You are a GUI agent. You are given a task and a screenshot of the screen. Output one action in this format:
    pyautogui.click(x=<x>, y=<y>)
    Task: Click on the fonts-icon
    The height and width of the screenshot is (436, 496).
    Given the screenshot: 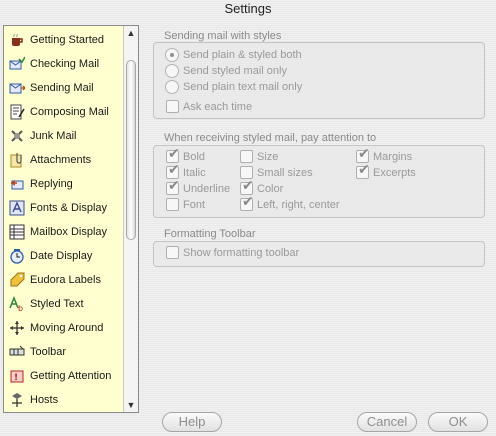 What is the action you would take?
    pyautogui.click(x=17, y=208)
    